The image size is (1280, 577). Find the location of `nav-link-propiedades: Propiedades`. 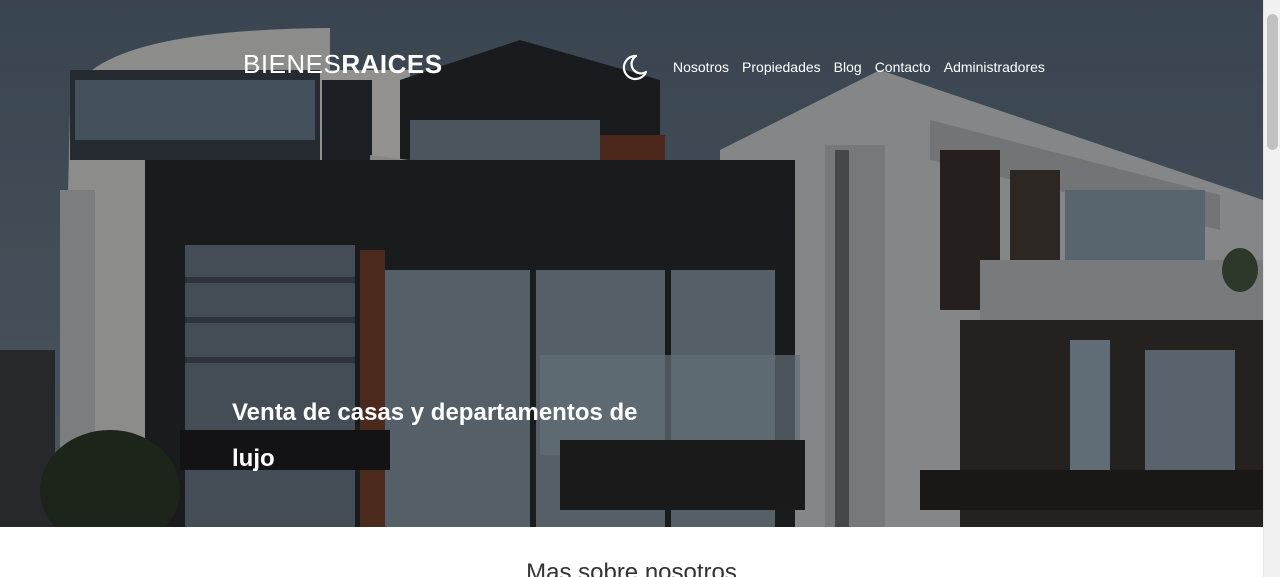

nav-link-propiedades: Propiedades is located at coordinates (781, 67).